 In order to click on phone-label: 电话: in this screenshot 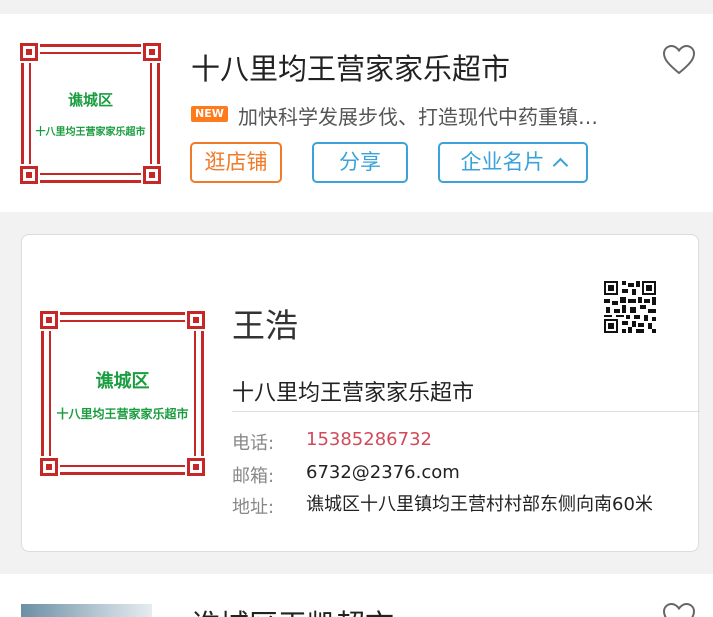, I will do `click(253, 443)`.